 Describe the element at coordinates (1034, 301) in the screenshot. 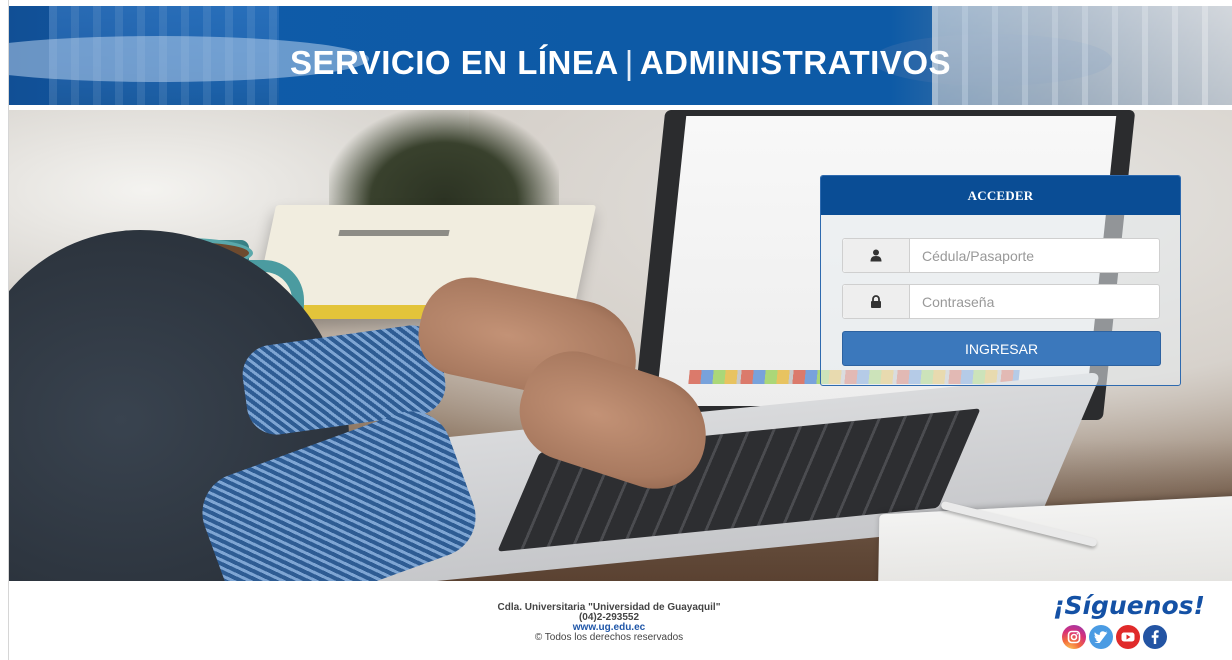

I see `password-input` at that location.